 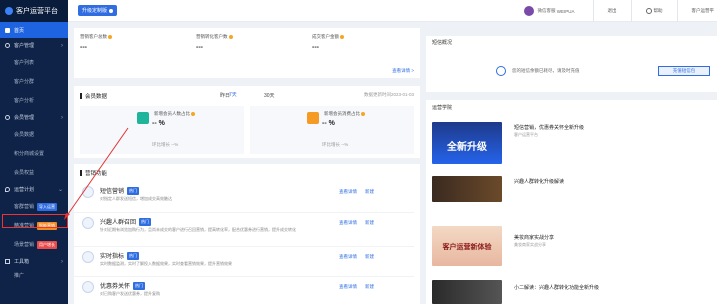 What do you see at coordinates (29, 154) in the screenshot?
I see `sidebar-item-label: 积分商城设置` at bounding box center [29, 154].